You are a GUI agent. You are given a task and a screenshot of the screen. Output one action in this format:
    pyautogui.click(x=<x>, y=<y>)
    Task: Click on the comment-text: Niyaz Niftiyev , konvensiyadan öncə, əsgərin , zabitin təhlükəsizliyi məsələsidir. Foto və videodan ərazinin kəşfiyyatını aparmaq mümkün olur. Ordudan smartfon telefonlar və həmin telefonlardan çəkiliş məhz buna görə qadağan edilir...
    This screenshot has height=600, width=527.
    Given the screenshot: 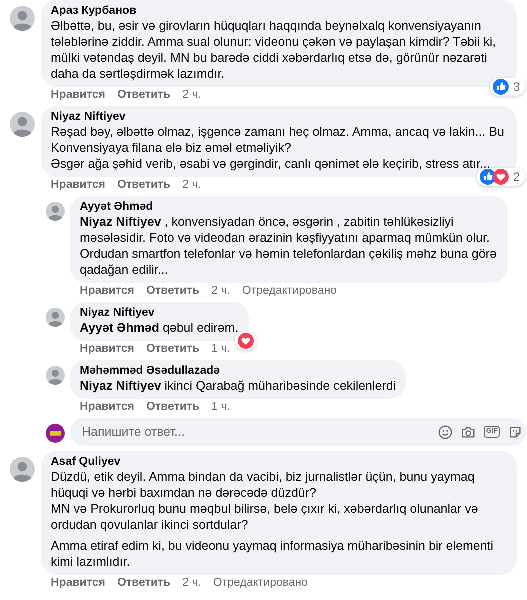 What is the action you would take?
    pyautogui.click(x=289, y=246)
    